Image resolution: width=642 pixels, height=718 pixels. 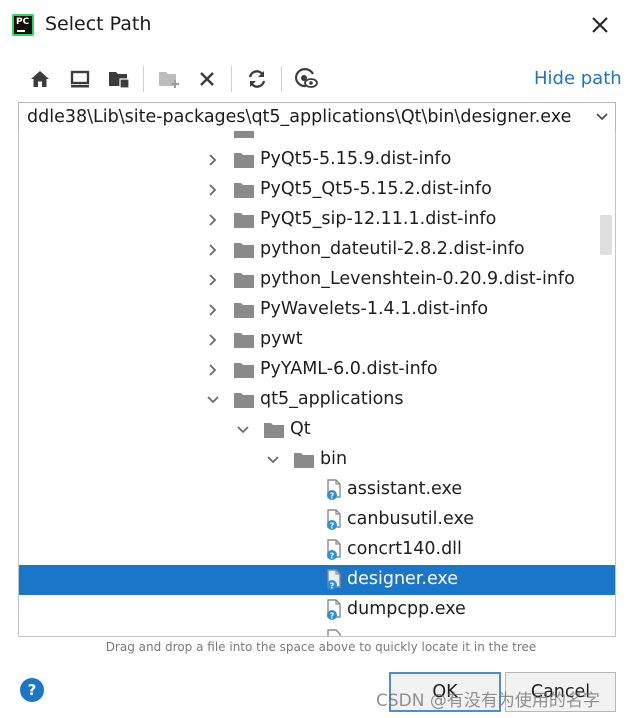 I want to click on tree-item-label: qt5_applications, so click(x=332, y=399).